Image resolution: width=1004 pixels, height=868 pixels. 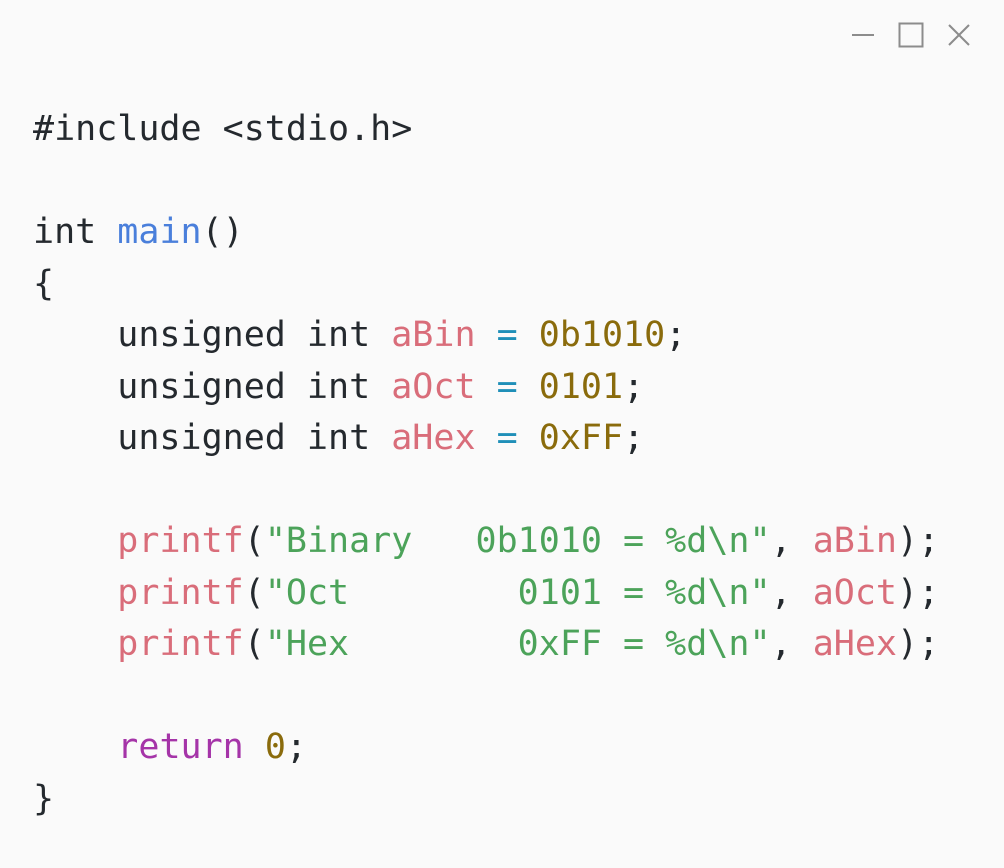 I want to click on code-line: return 0;, so click(x=486, y=748).